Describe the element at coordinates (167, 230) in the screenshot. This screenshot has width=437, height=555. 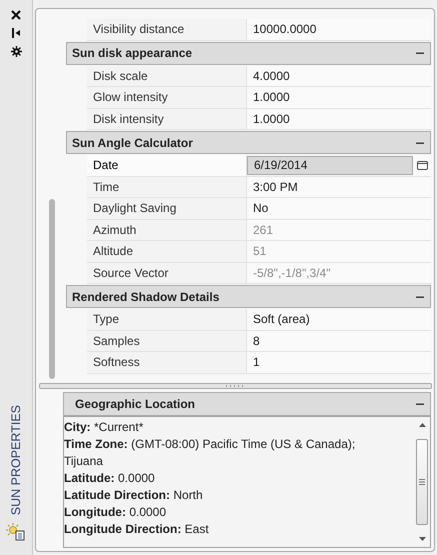
I see `property-label: Azimuth` at that location.